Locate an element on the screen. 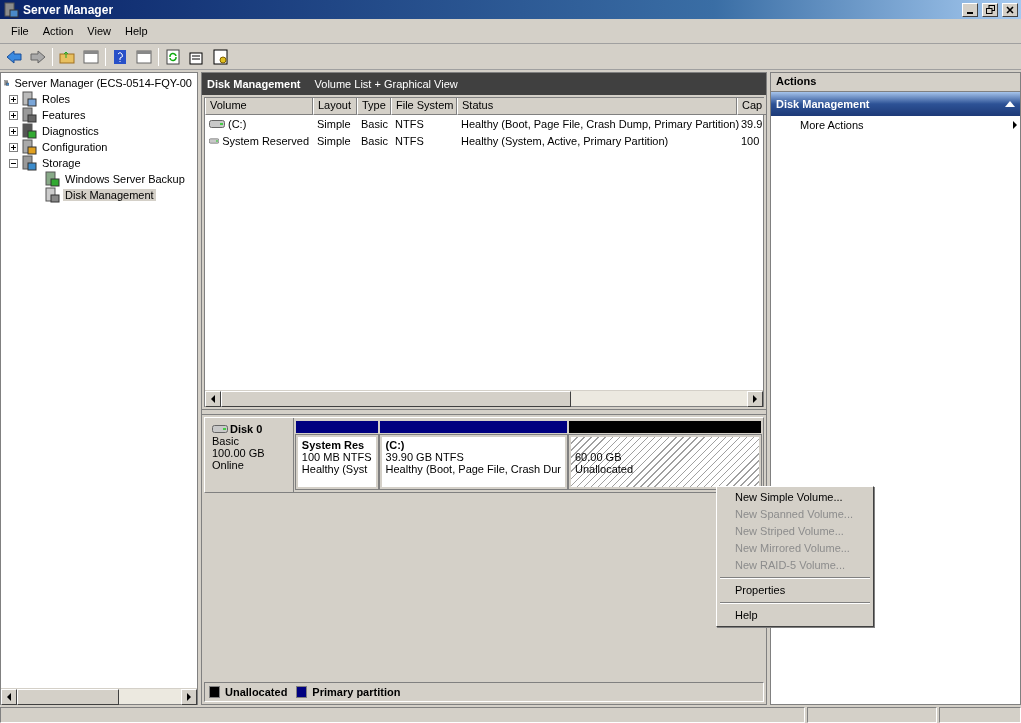 The image size is (1021, 723). refresh-button is located at coordinates (173, 56).